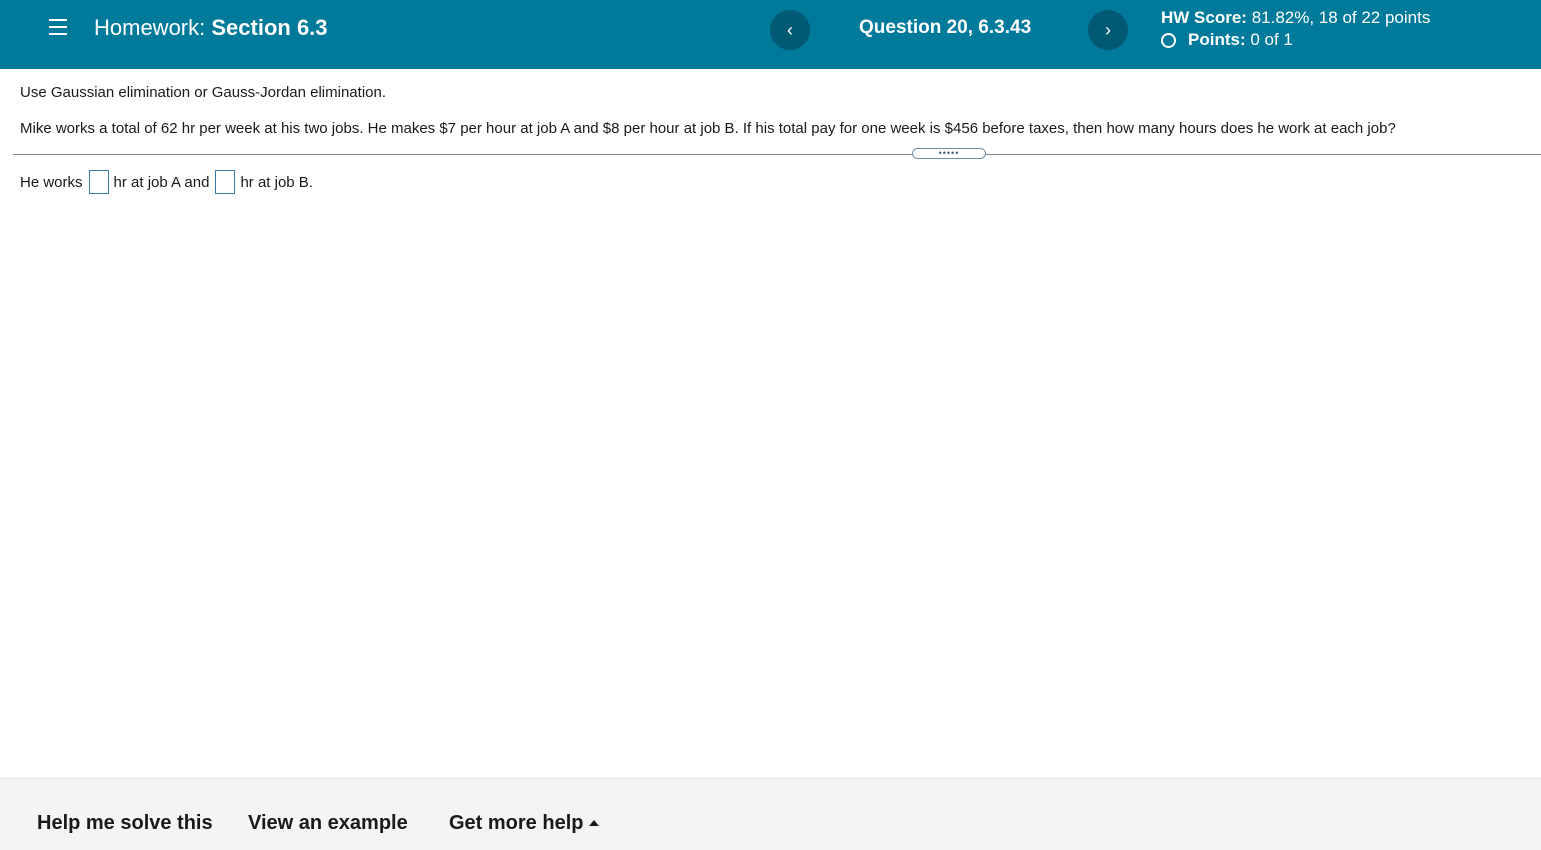  I want to click on view-example-button: View an example, so click(328, 823).